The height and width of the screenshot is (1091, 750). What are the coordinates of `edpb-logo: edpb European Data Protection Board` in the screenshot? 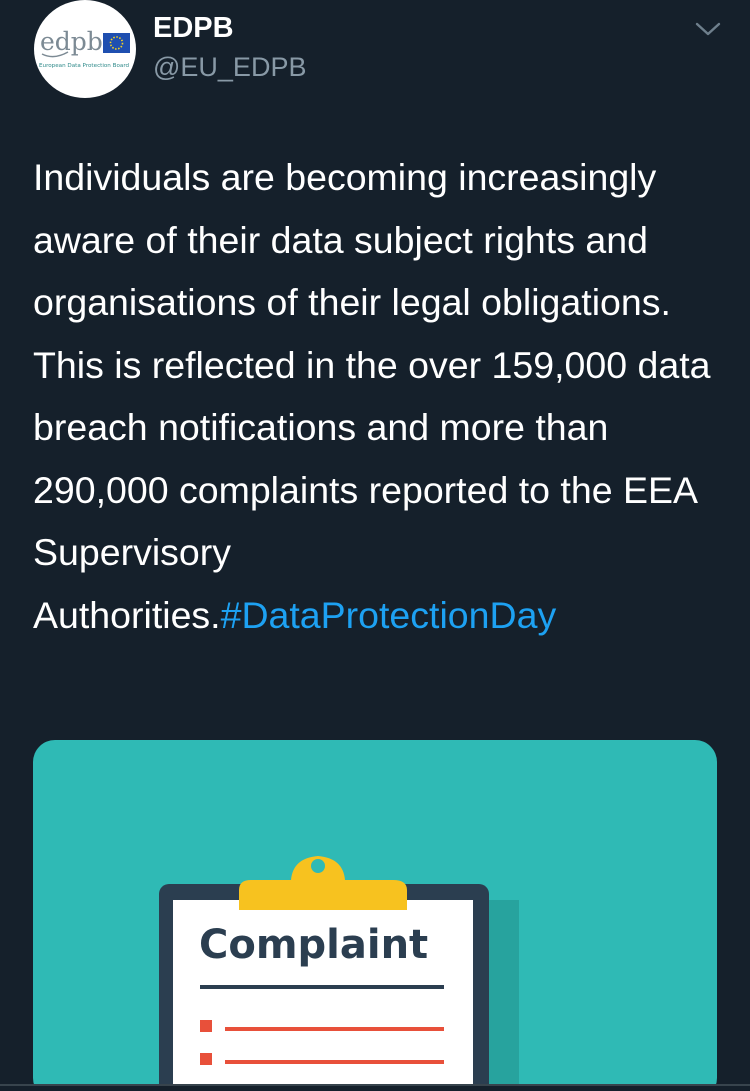 It's located at (84, 48).